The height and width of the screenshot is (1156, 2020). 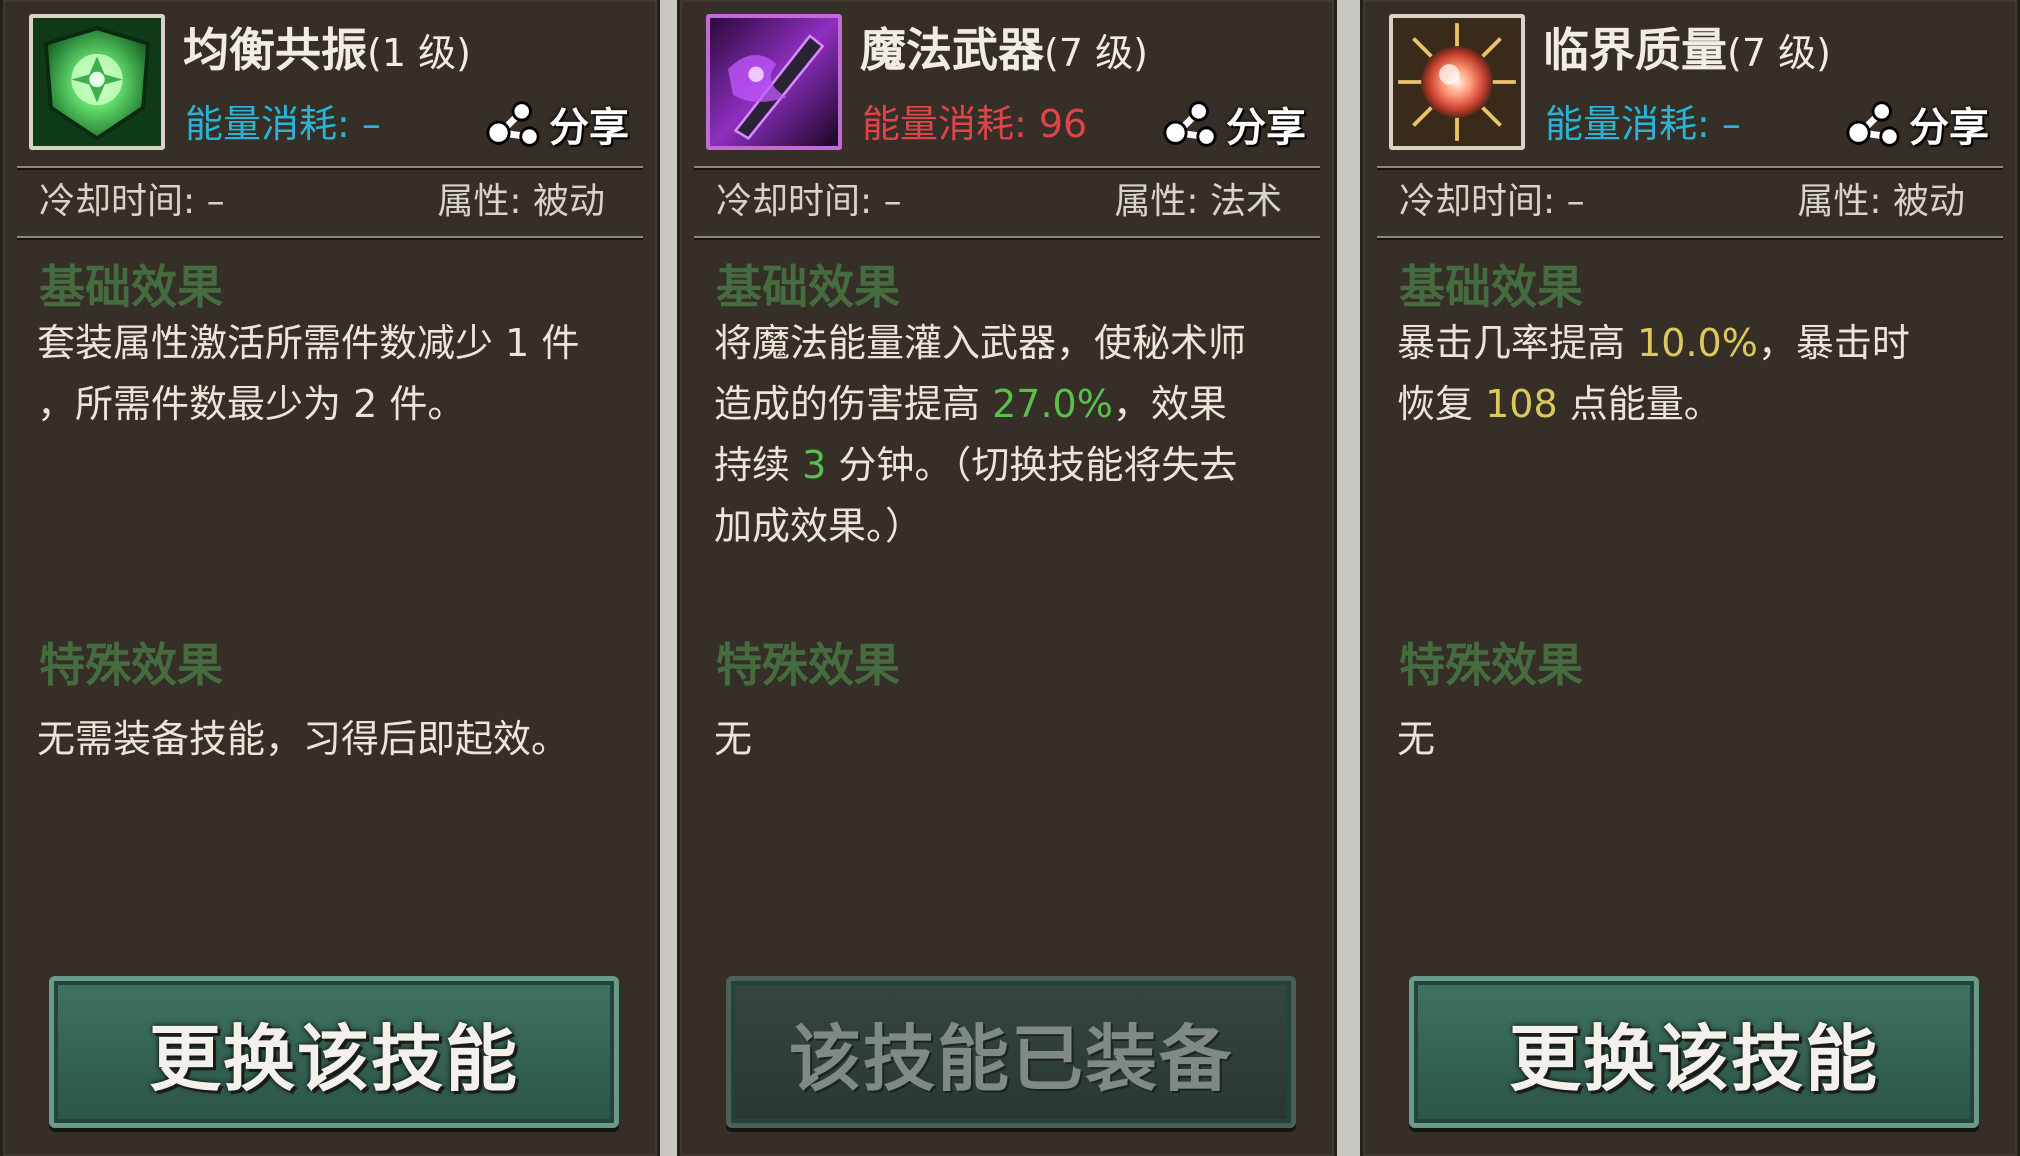 I want to click on base-effect-text: 套装属性激活所需件数减少 1 件 ，所需件数最少为 2 件。, so click(x=308, y=373).